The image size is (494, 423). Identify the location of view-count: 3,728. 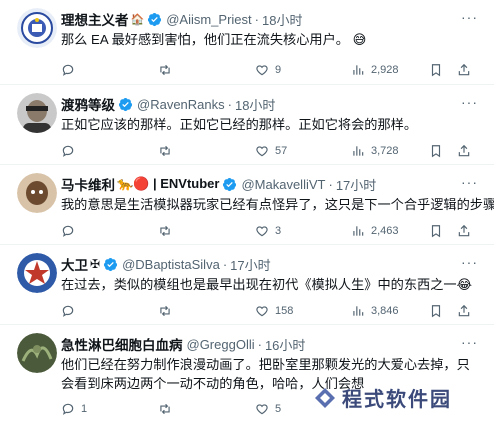
(385, 151).